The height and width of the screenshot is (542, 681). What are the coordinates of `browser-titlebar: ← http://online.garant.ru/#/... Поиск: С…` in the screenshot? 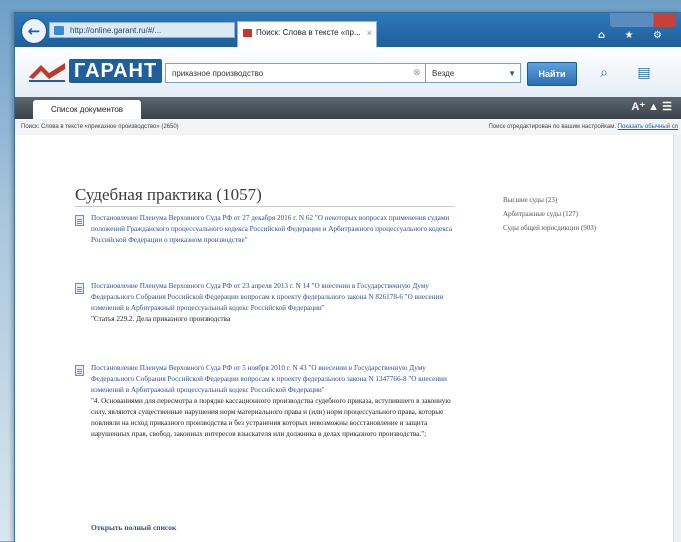 It's located at (348, 30).